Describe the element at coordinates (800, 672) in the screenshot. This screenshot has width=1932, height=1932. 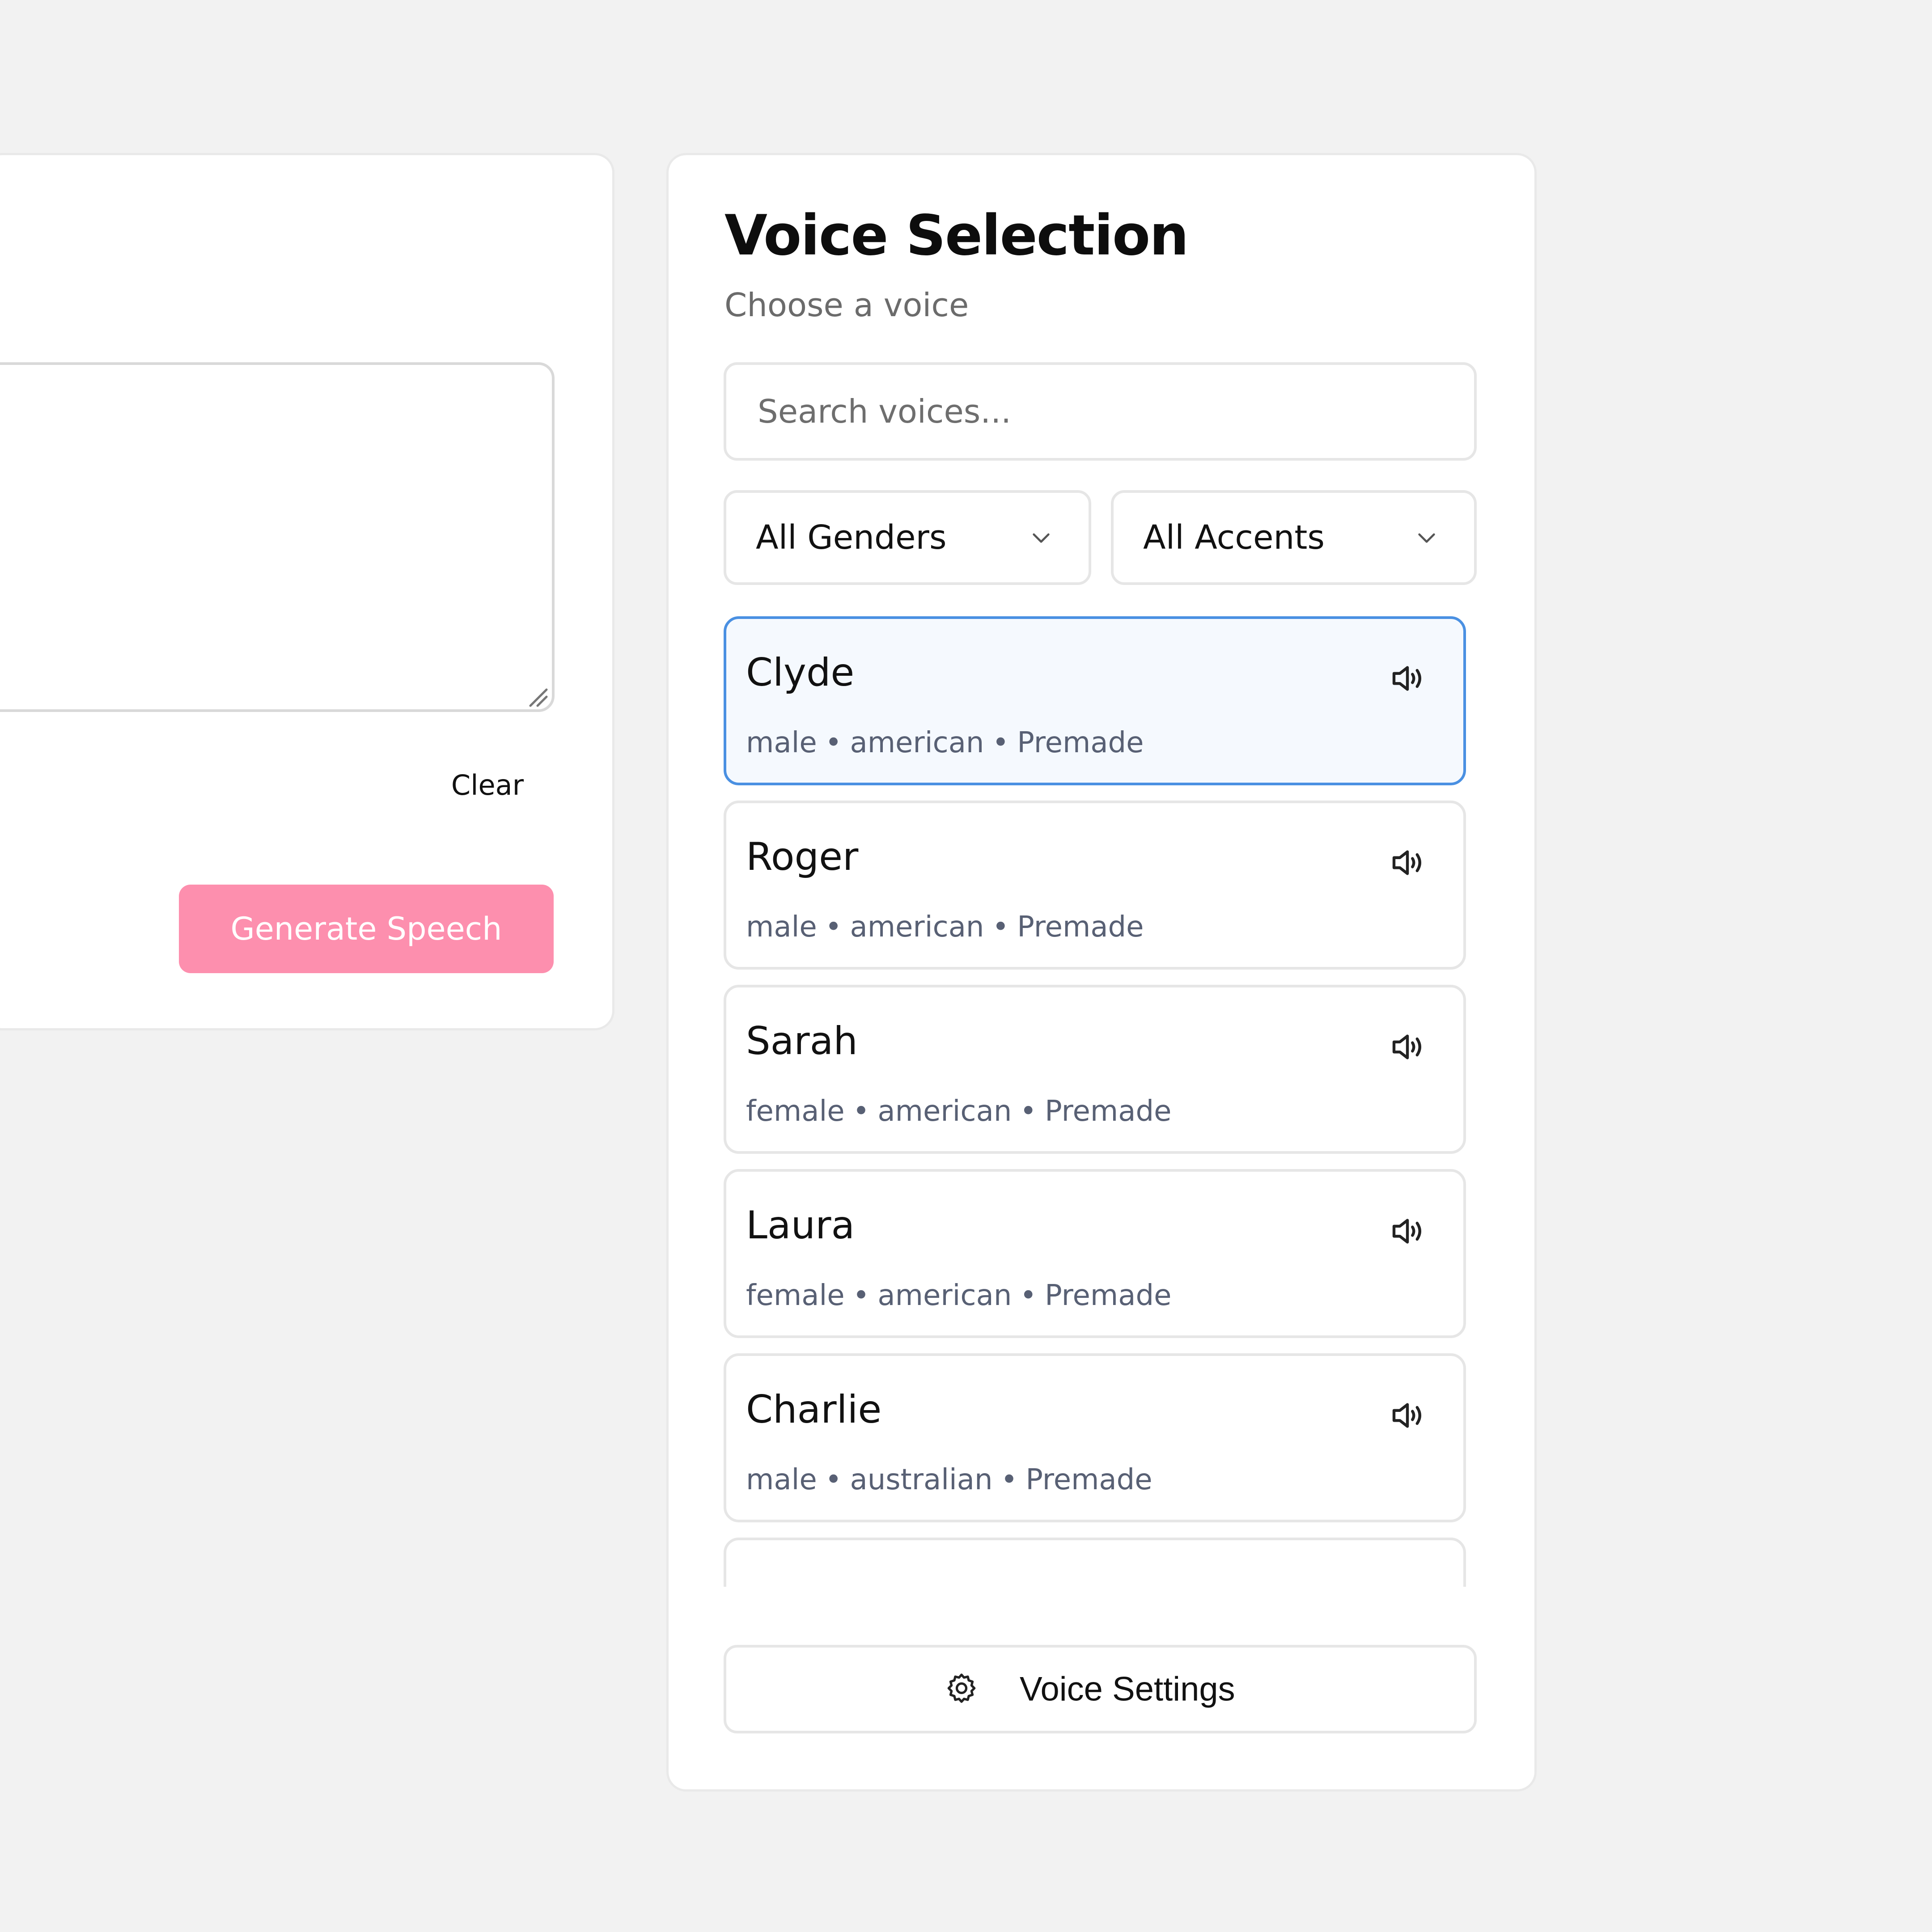
I see `voice-name: Clyde` at that location.